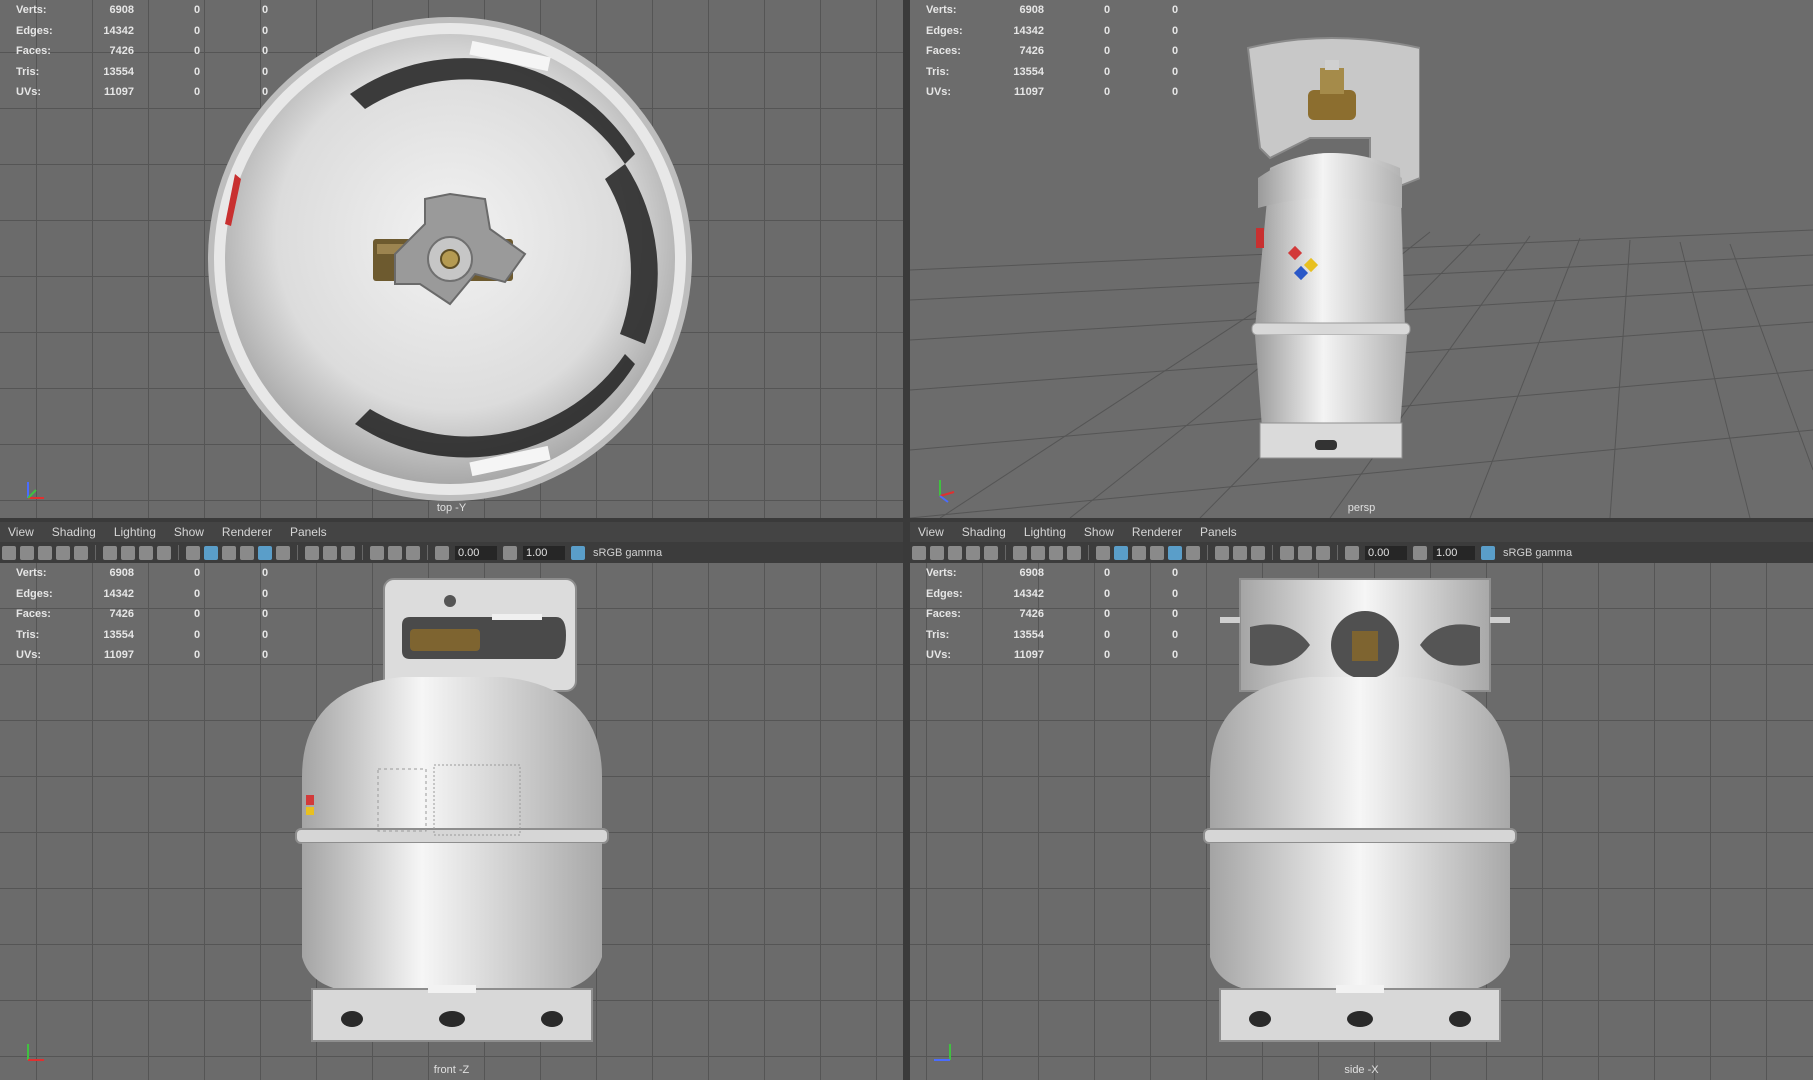  What do you see at coordinates (1333, 248) in the screenshot?
I see `tank-persp-view` at bounding box center [1333, 248].